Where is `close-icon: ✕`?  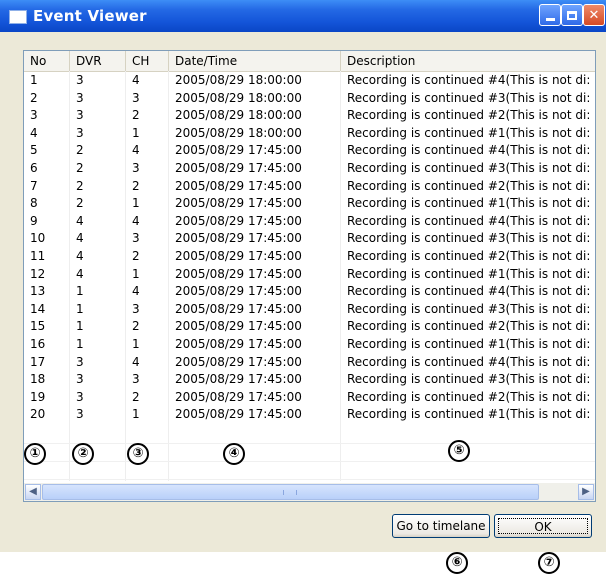
close-icon: ✕ is located at coordinates (594, 15).